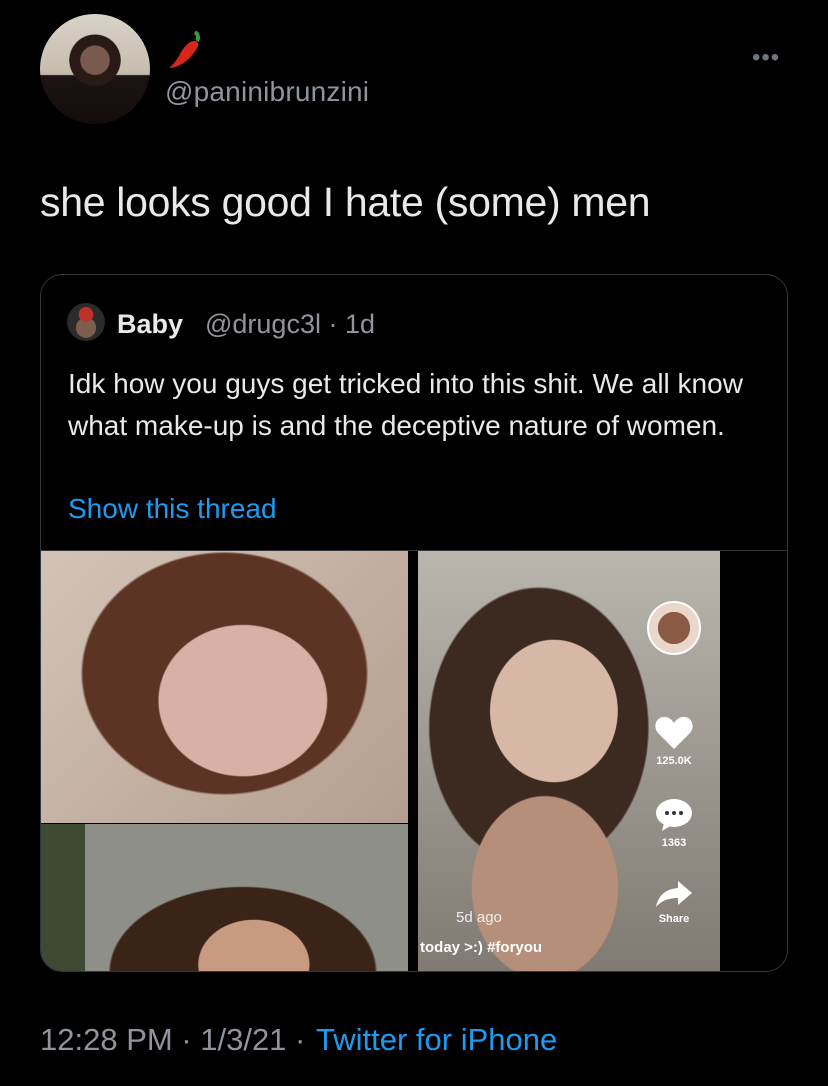  I want to click on heart-icon, so click(674, 732).